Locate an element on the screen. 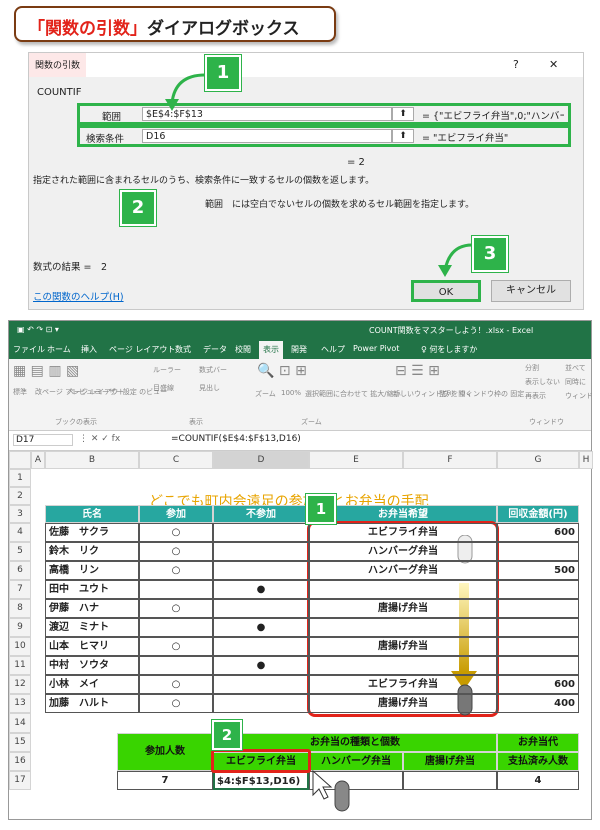  summary-count-label: 参加人数 is located at coordinates (165, 752).